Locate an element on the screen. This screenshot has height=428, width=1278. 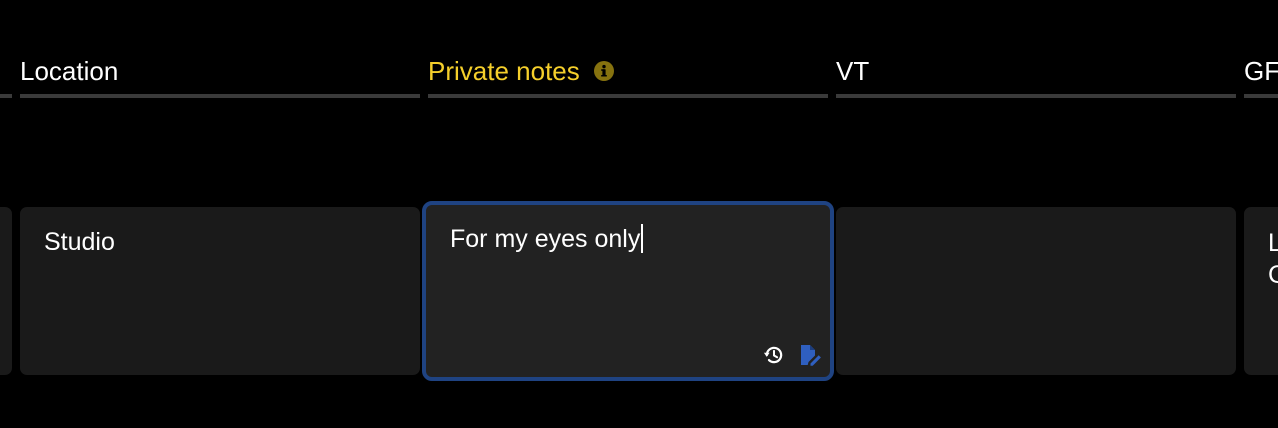
history-icon is located at coordinates (773, 355).